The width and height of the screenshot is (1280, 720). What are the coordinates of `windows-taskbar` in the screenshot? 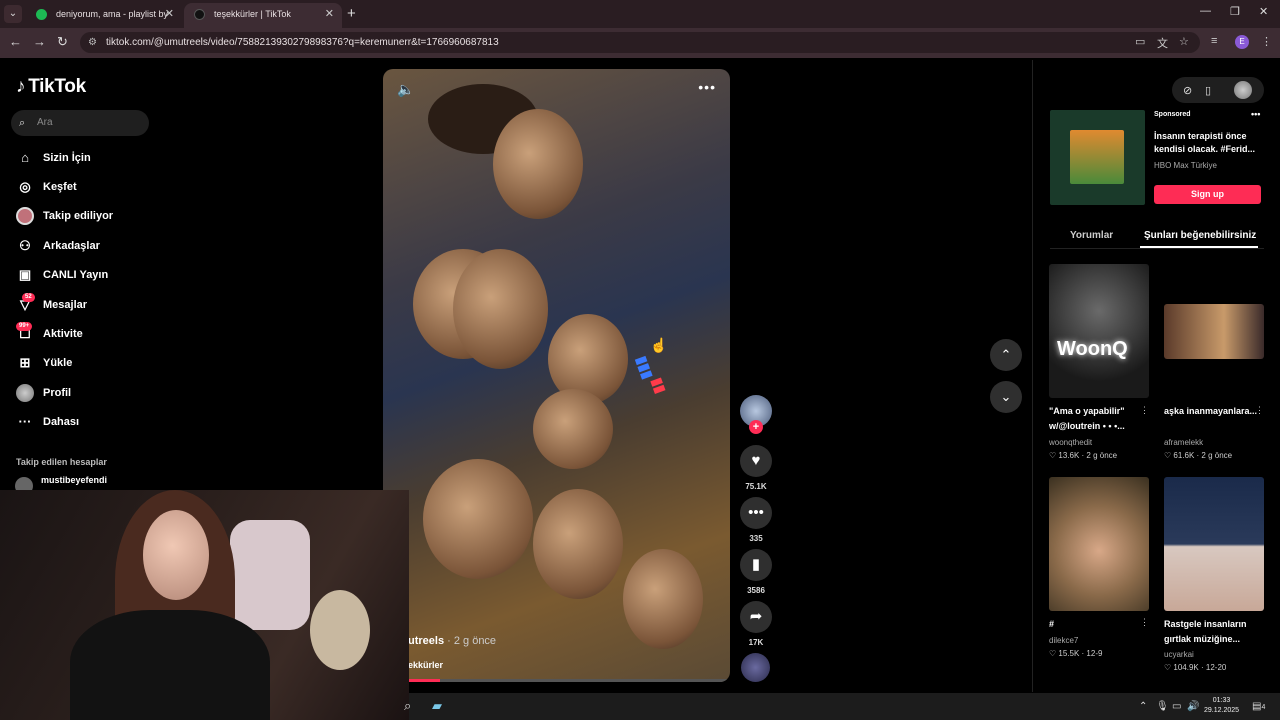 It's located at (844, 706).